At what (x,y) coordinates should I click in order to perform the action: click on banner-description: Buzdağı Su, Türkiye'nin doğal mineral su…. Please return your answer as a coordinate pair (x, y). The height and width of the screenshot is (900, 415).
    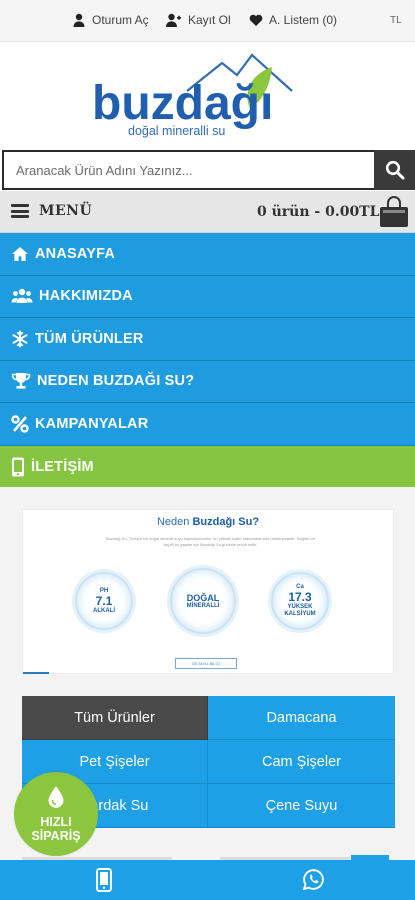
    Looking at the image, I should click on (210, 541).